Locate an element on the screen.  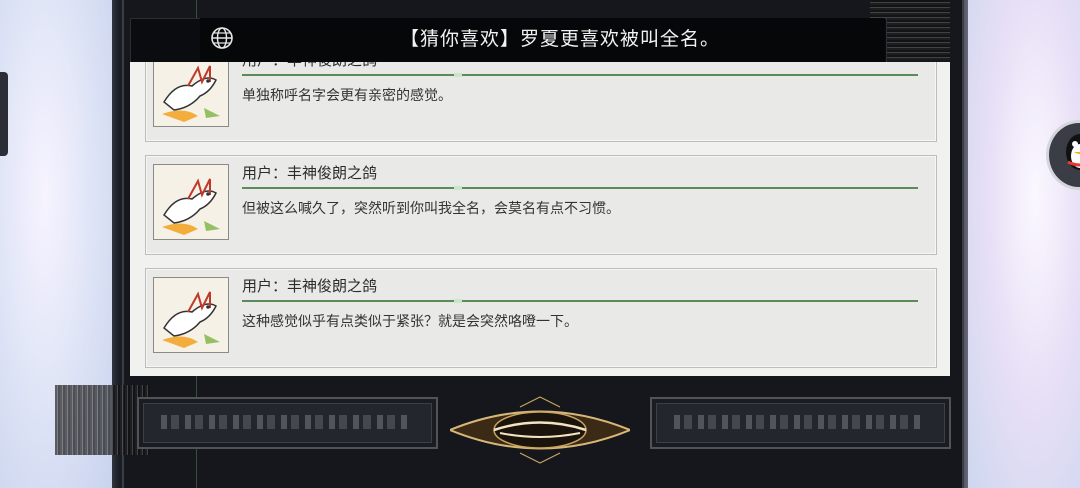
left-choice-button is located at coordinates (287, 423).